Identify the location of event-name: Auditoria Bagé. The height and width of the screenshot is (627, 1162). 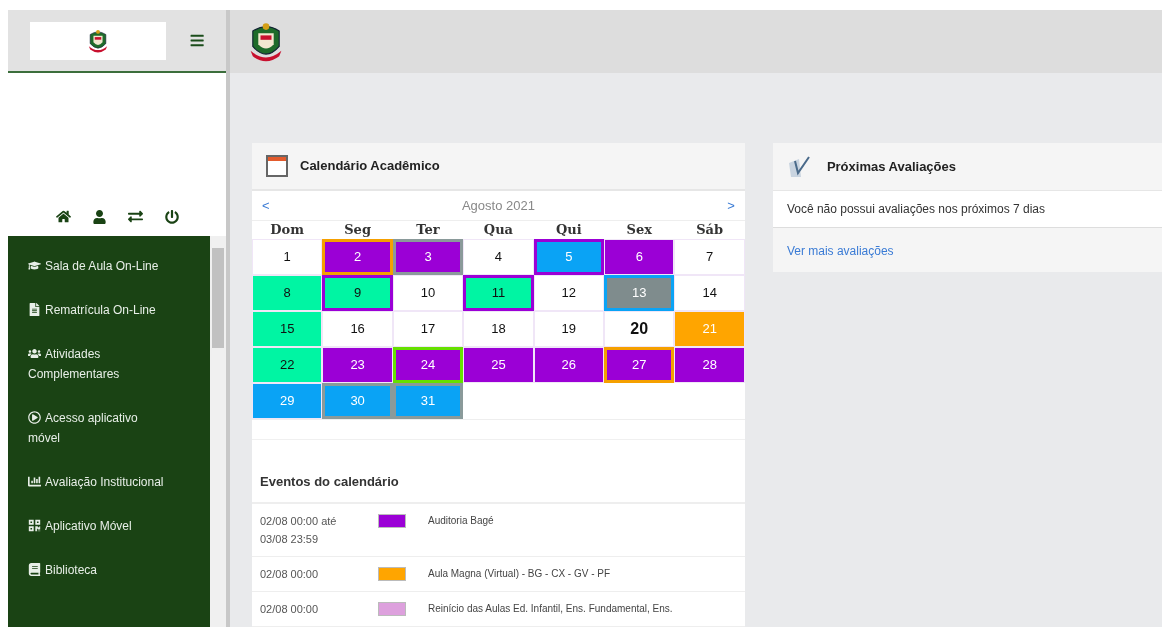
(461, 520).